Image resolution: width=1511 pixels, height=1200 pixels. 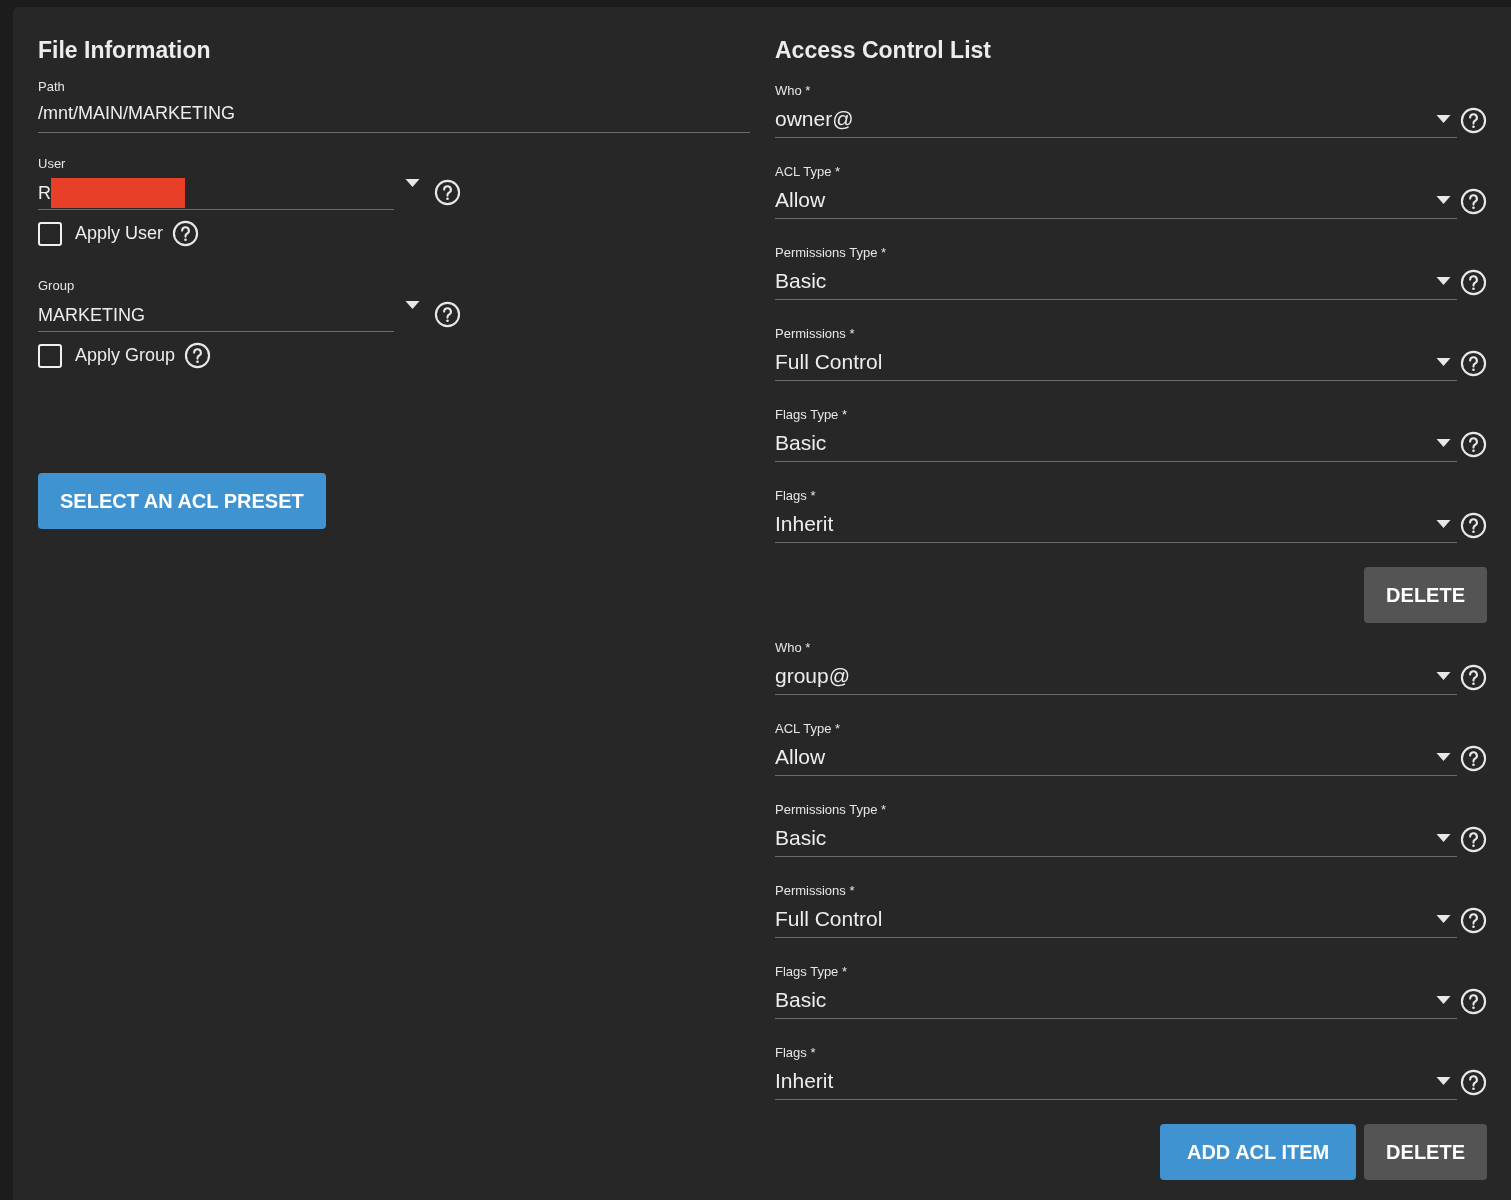 I want to click on path-field: /mnt/MAIN/MARKETING, so click(x=394, y=113).